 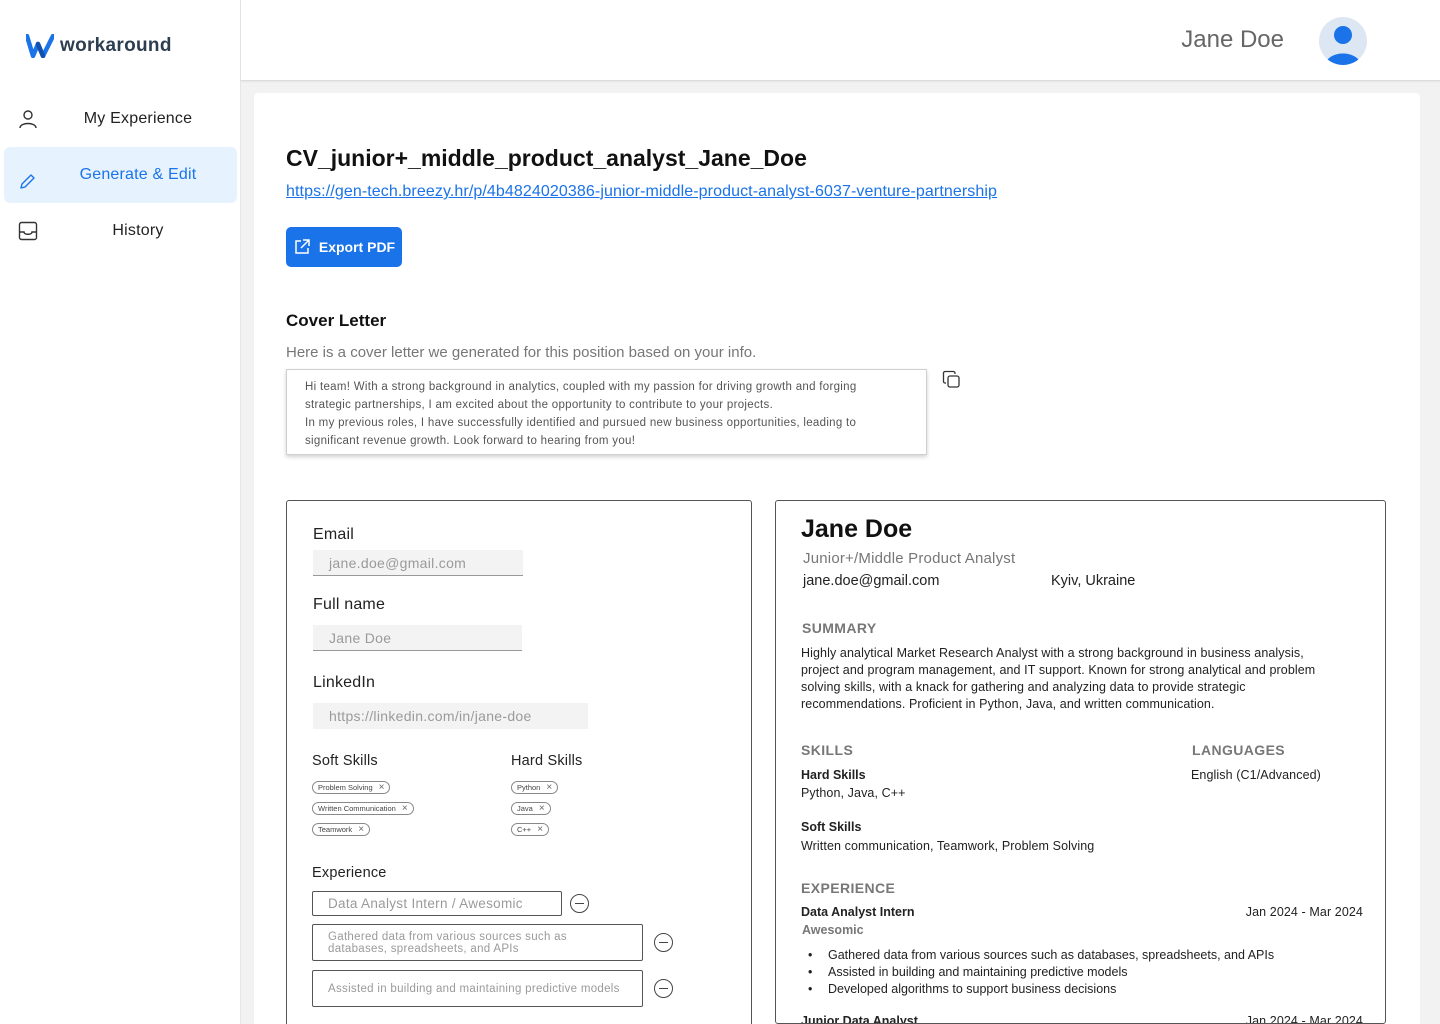 What do you see at coordinates (349, 604) in the screenshot?
I see `fullname-label: Full name` at bounding box center [349, 604].